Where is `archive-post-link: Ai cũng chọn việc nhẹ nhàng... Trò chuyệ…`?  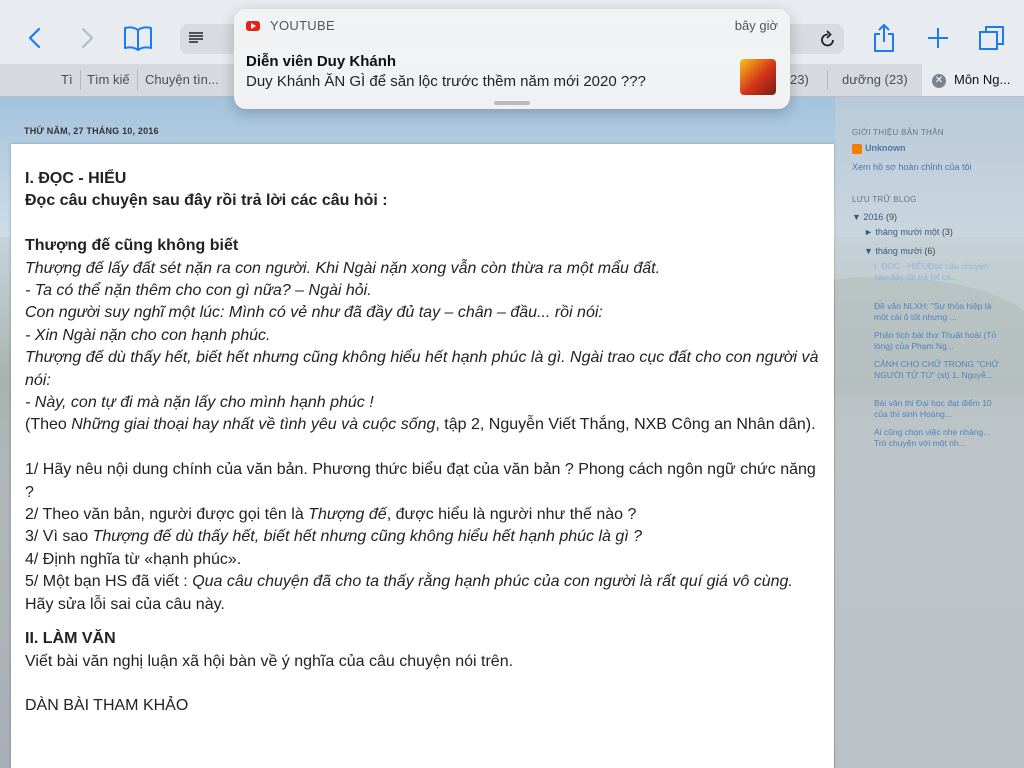 archive-post-link: Ai cũng chọn việc nhẹ nhàng... Trò chuyệ… is located at coordinates (937, 437).